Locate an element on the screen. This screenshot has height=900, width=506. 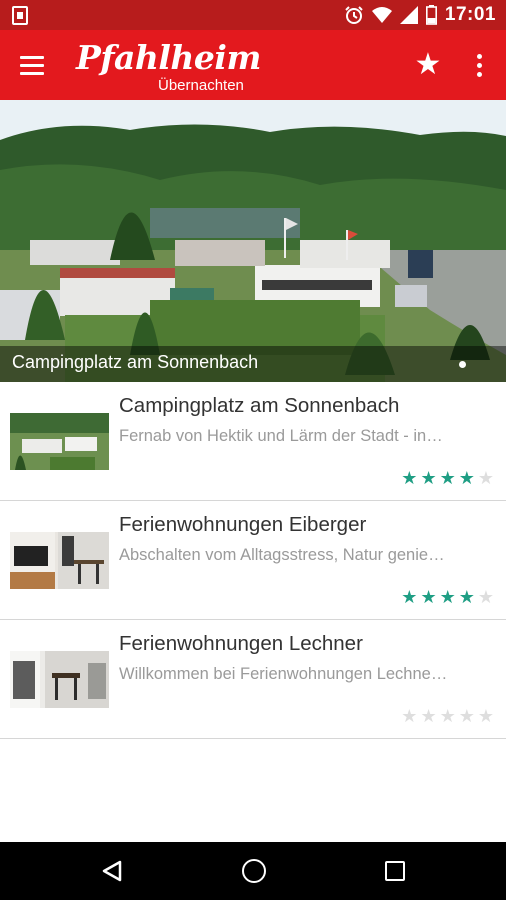
carousel-indicator-dot is located at coordinates (462, 364).